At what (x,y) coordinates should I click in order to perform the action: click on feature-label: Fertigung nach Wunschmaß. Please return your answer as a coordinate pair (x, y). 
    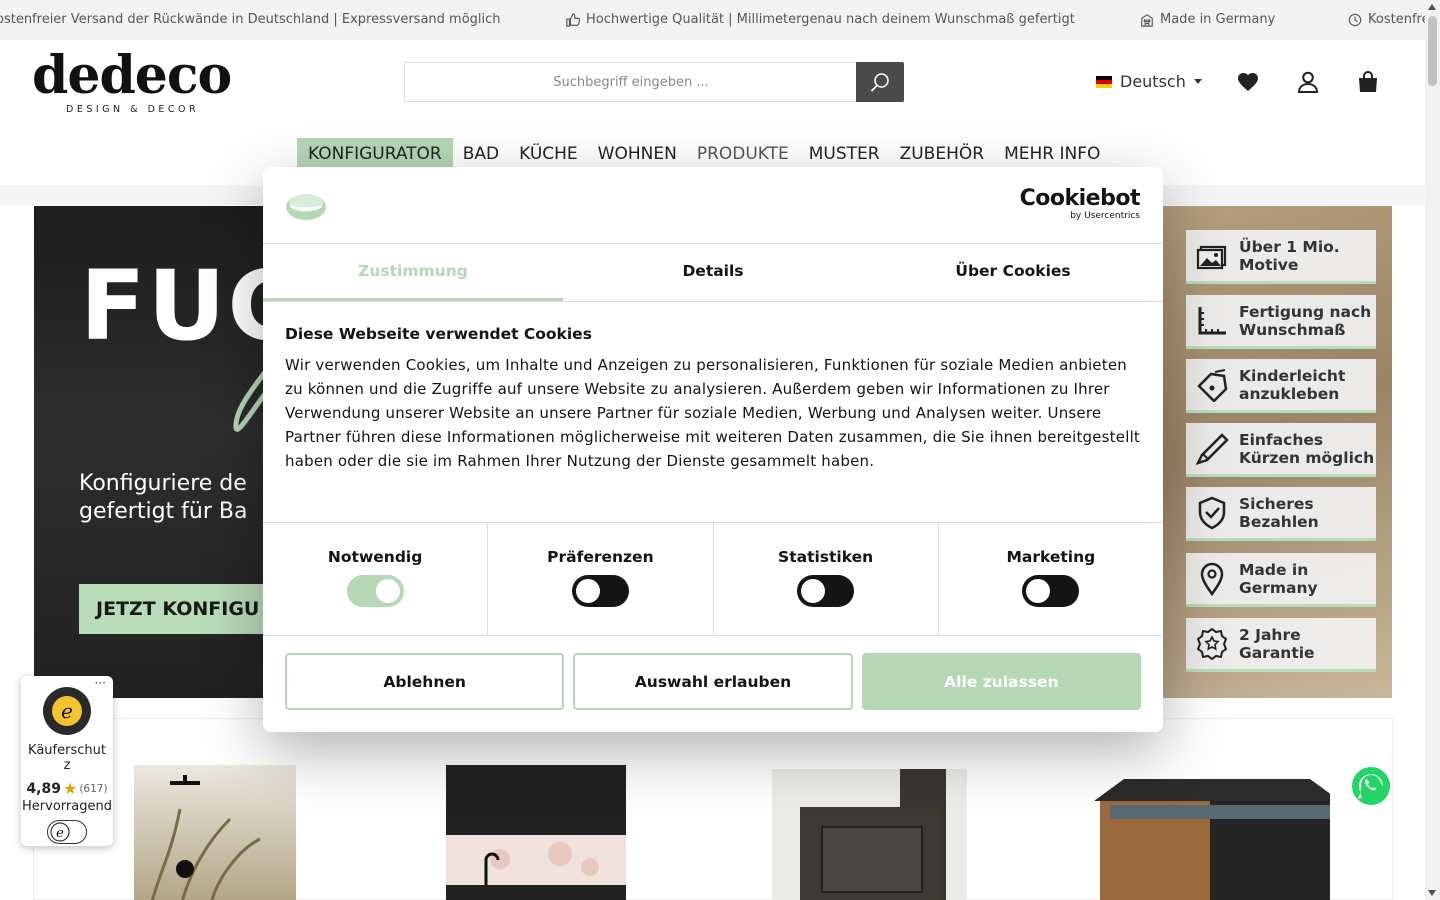
    Looking at the image, I should click on (1305, 320).